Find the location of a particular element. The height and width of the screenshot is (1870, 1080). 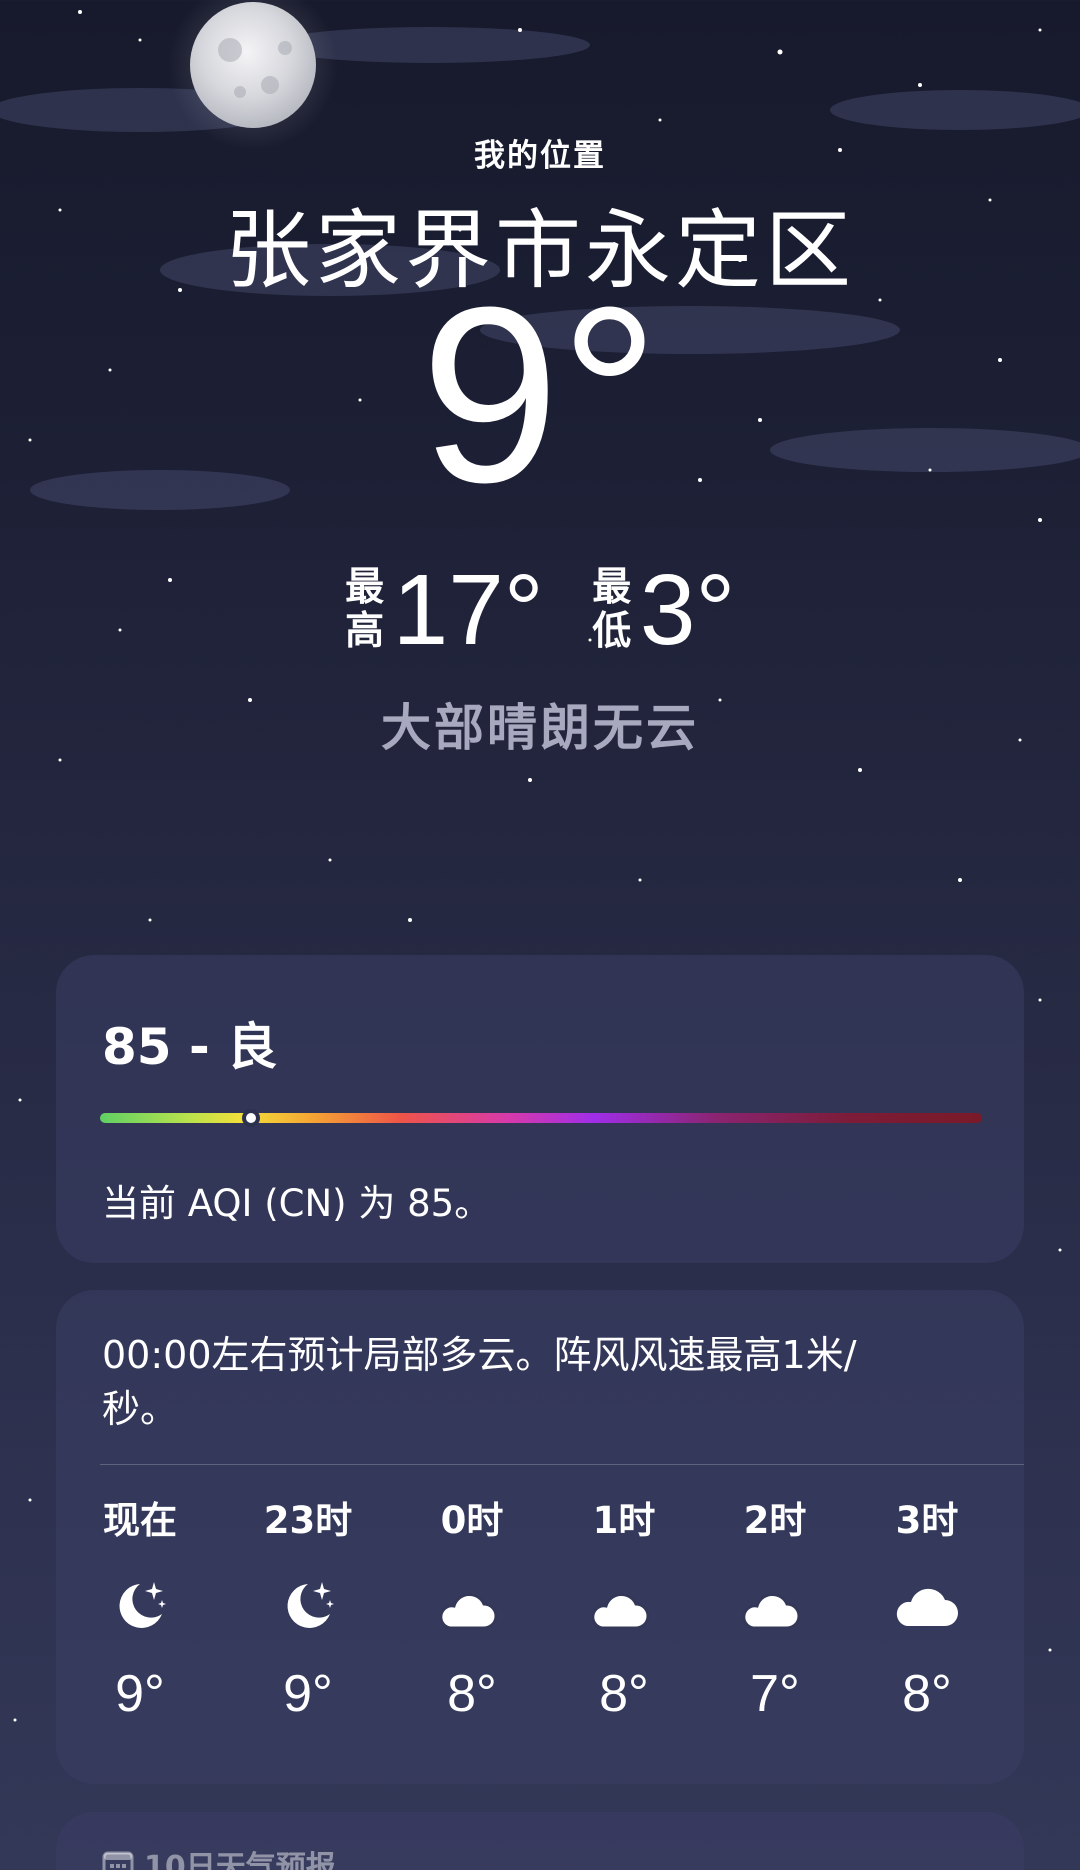

hour-label: 23时 is located at coordinates (308, 1520).